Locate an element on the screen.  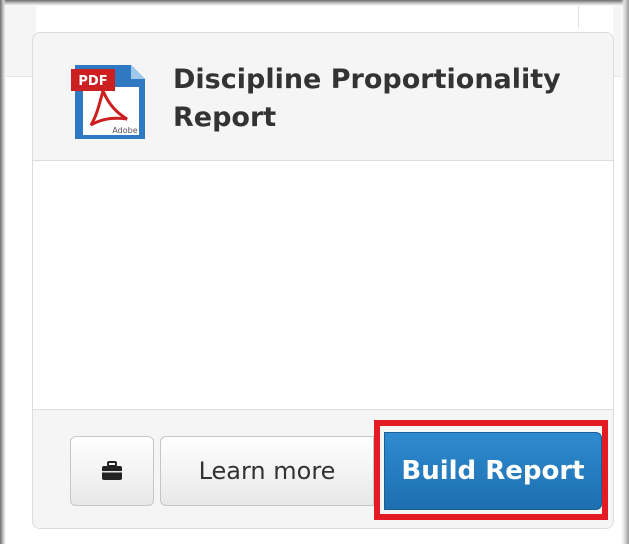
pdf-badge-text: PDF is located at coordinates (92, 81).